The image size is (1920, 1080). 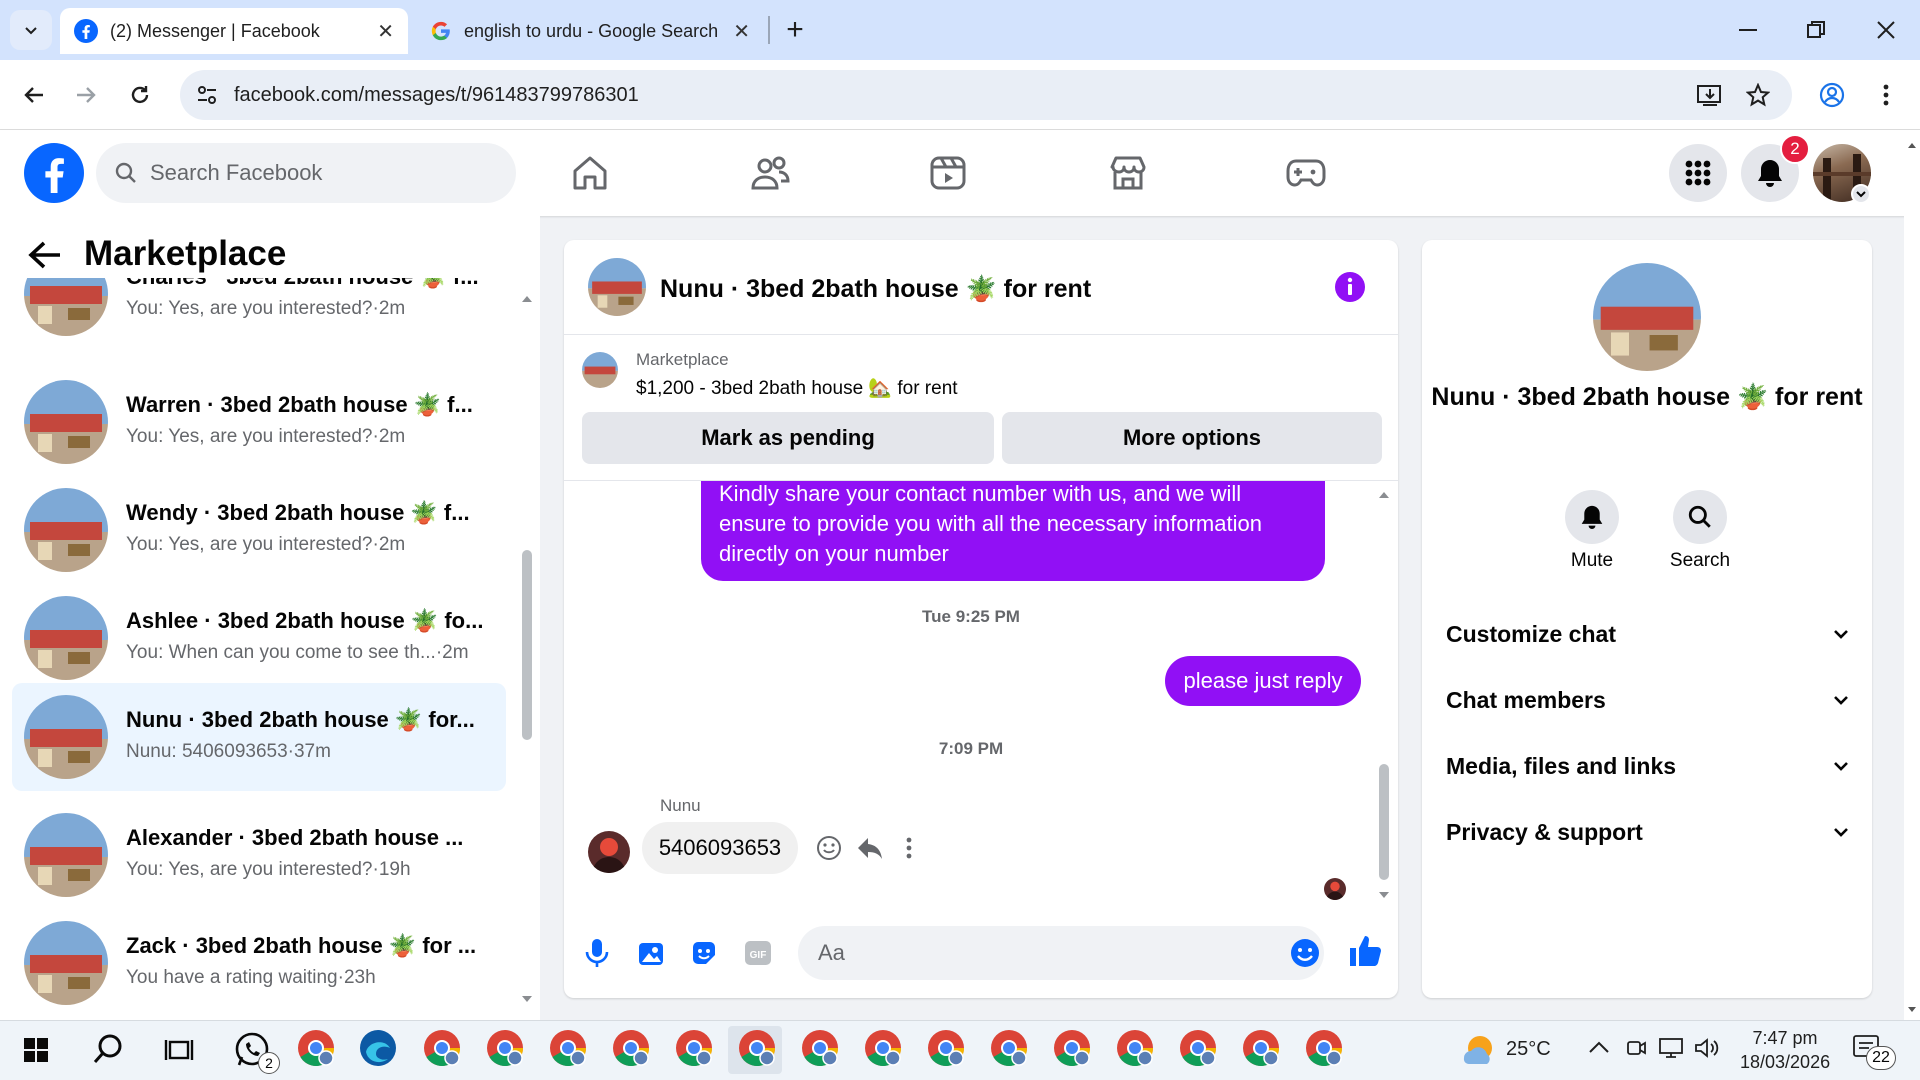 What do you see at coordinates (795, 30) in the screenshot?
I see `new-tab-button: +` at bounding box center [795, 30].